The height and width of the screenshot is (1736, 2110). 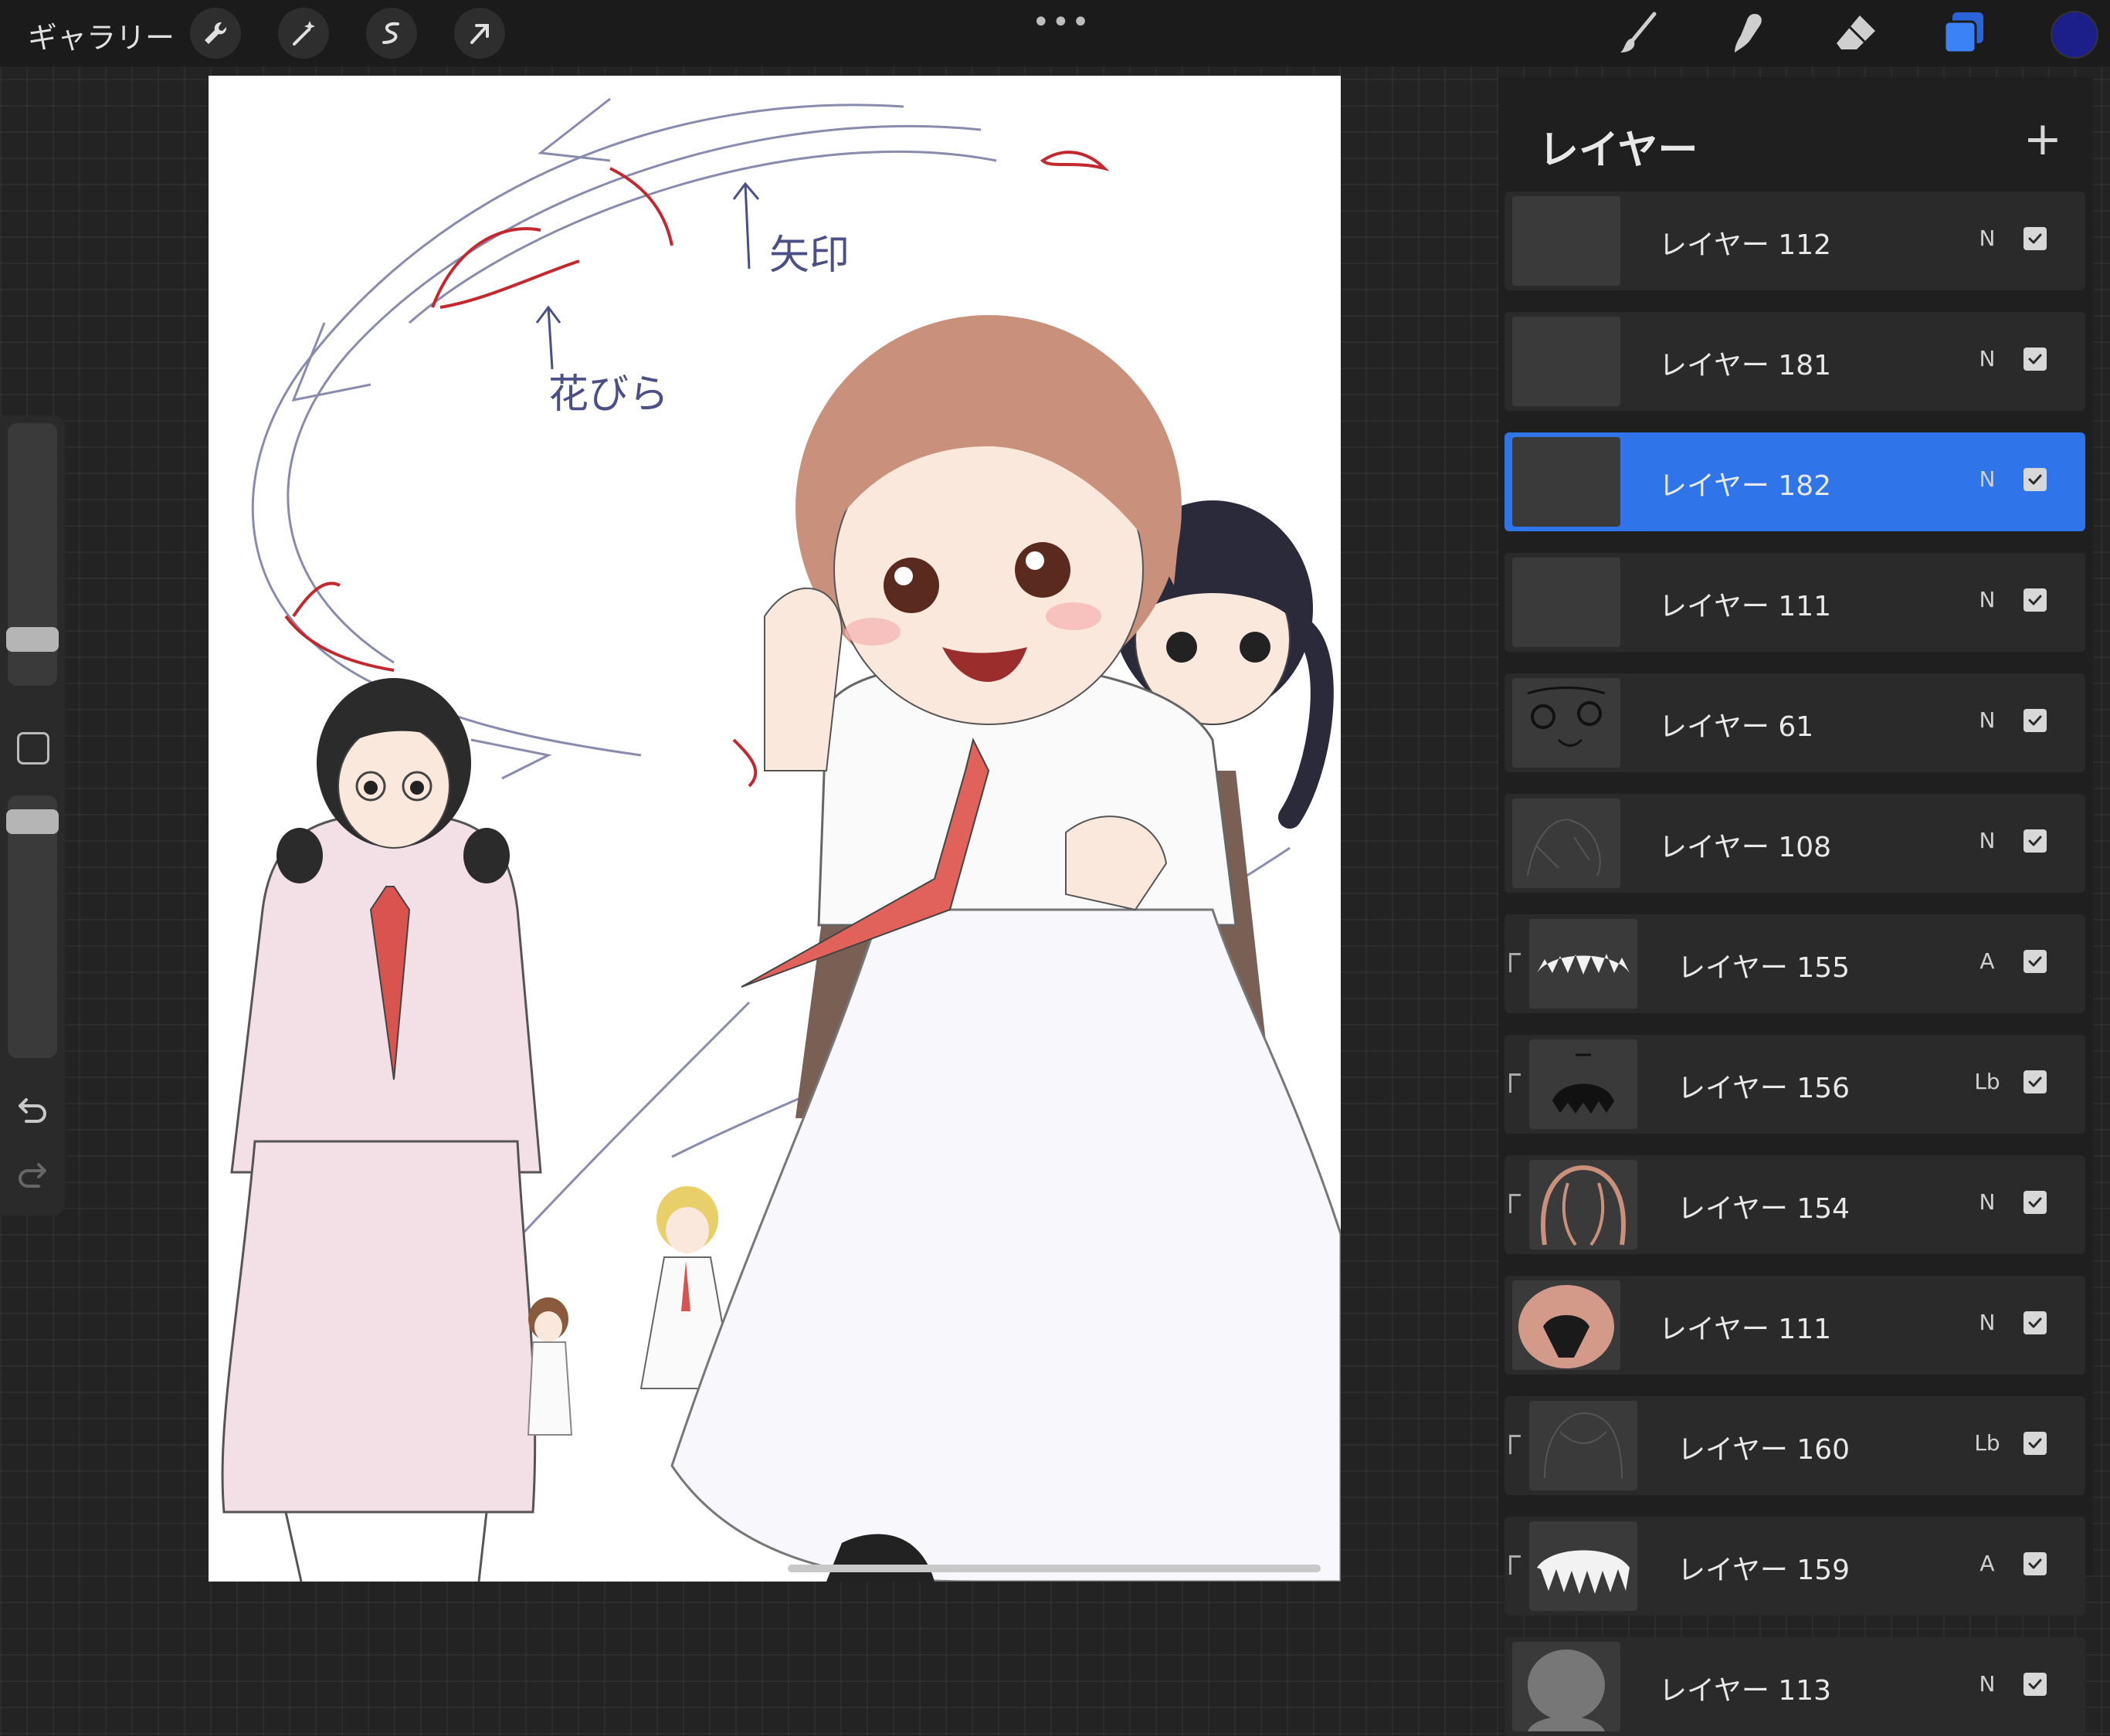 What do you see at coordinates (32, 1109) in the screenshot?
I see `undo-icon` at bounding box center [32, 1109].